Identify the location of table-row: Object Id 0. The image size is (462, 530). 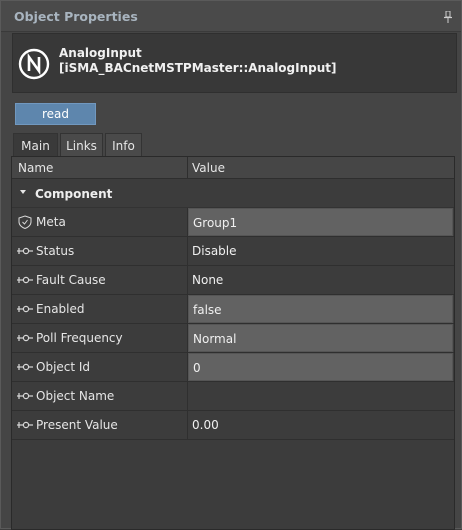
(233, 367).